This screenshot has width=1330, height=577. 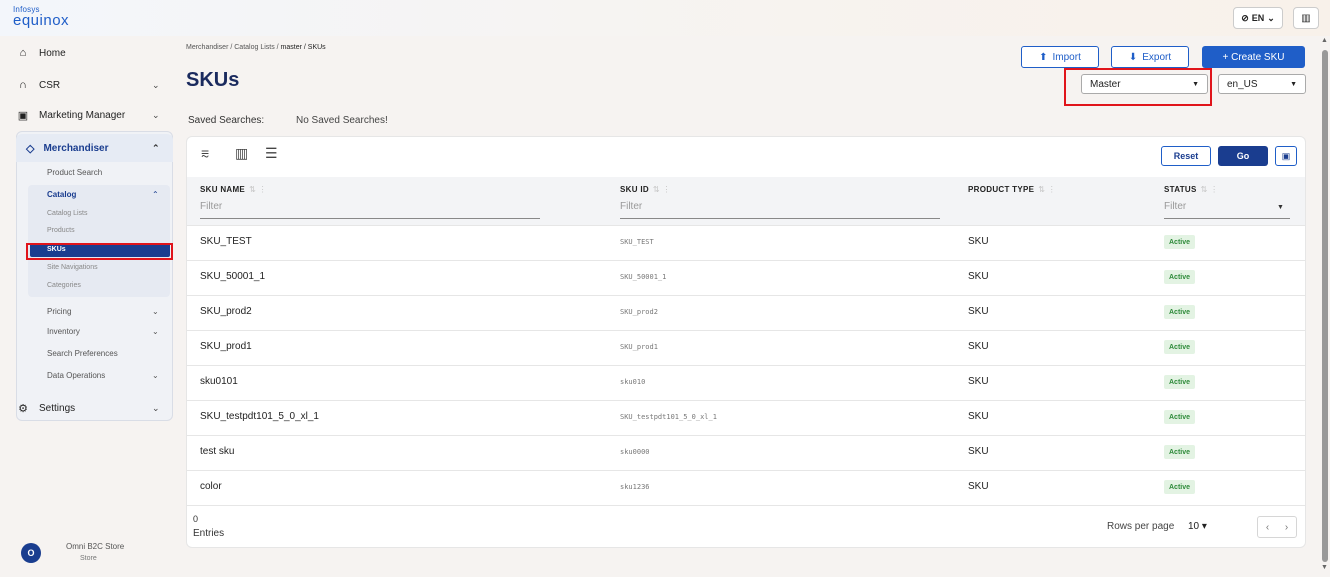 I want to click on marketing-icon: ▣, so click(x=23, y=115).